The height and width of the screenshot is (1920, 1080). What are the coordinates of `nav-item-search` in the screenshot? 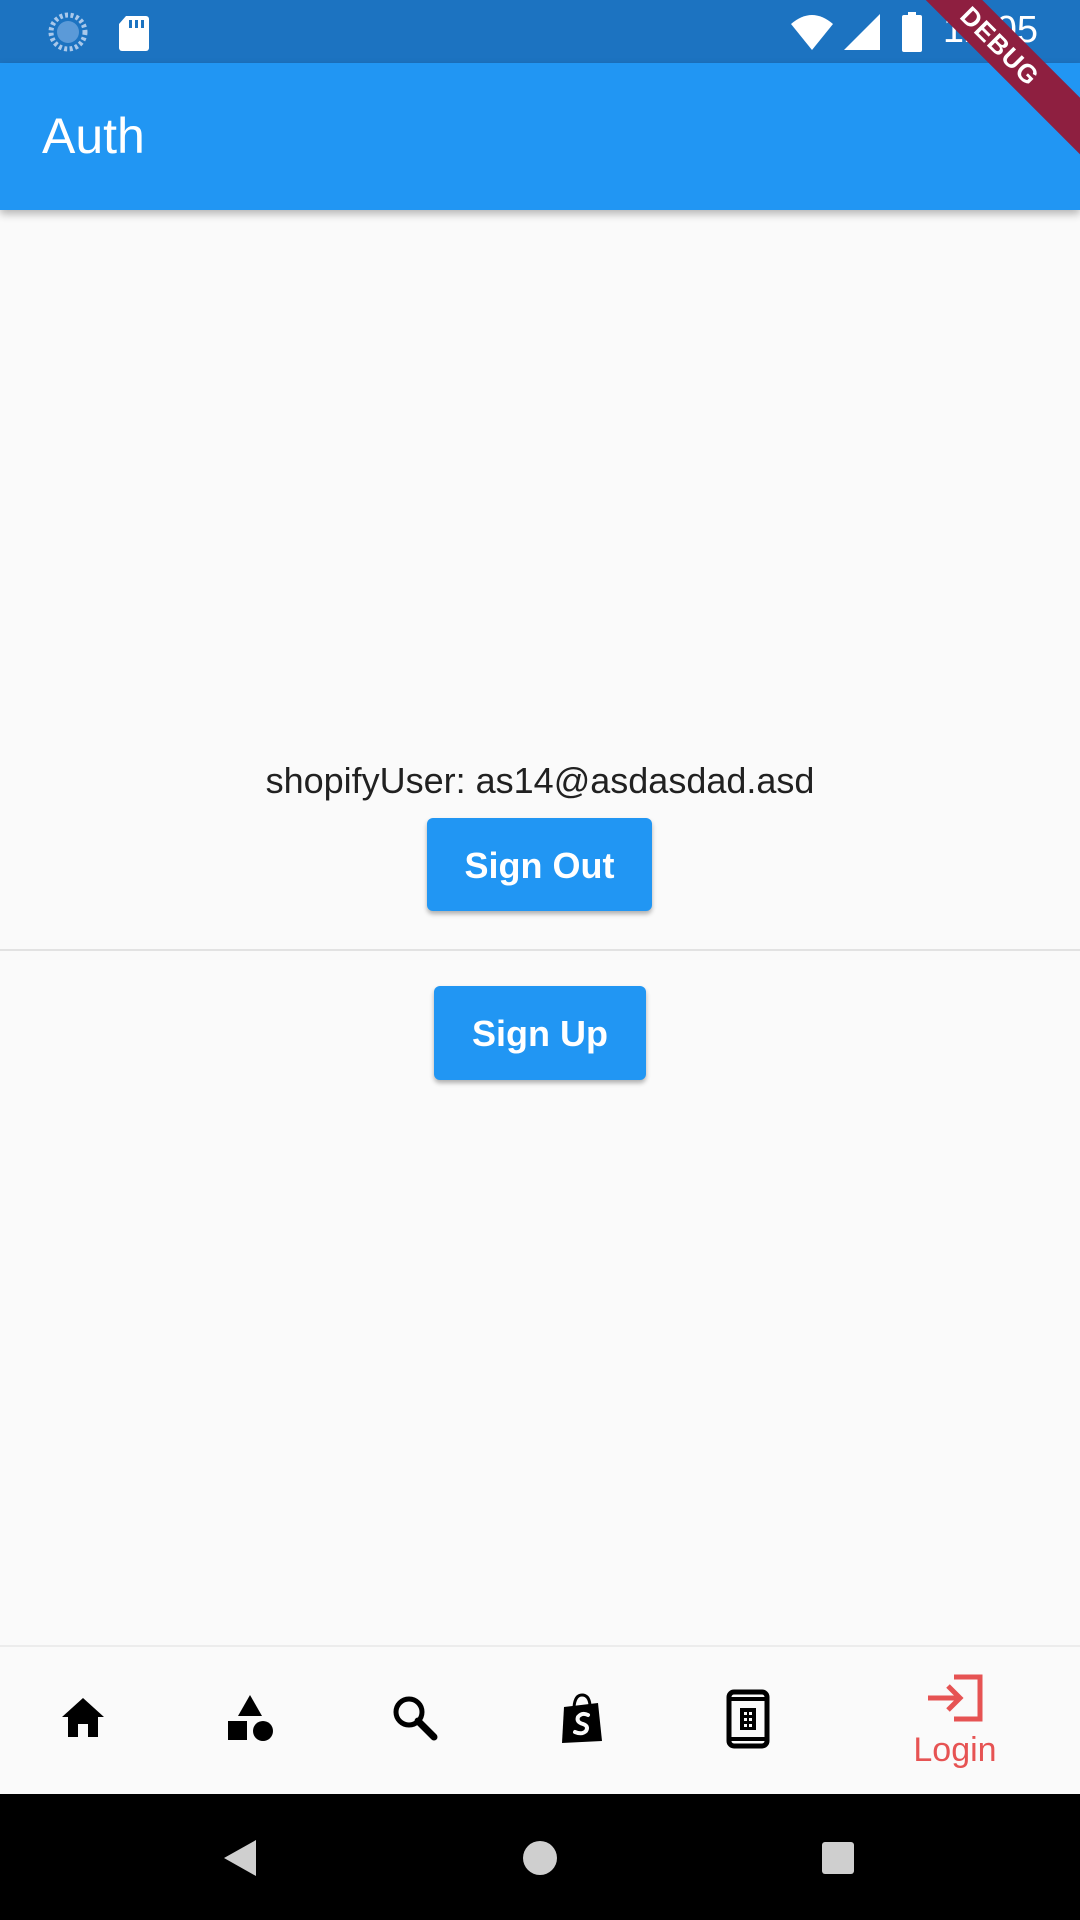 It's located at (415, 1721).